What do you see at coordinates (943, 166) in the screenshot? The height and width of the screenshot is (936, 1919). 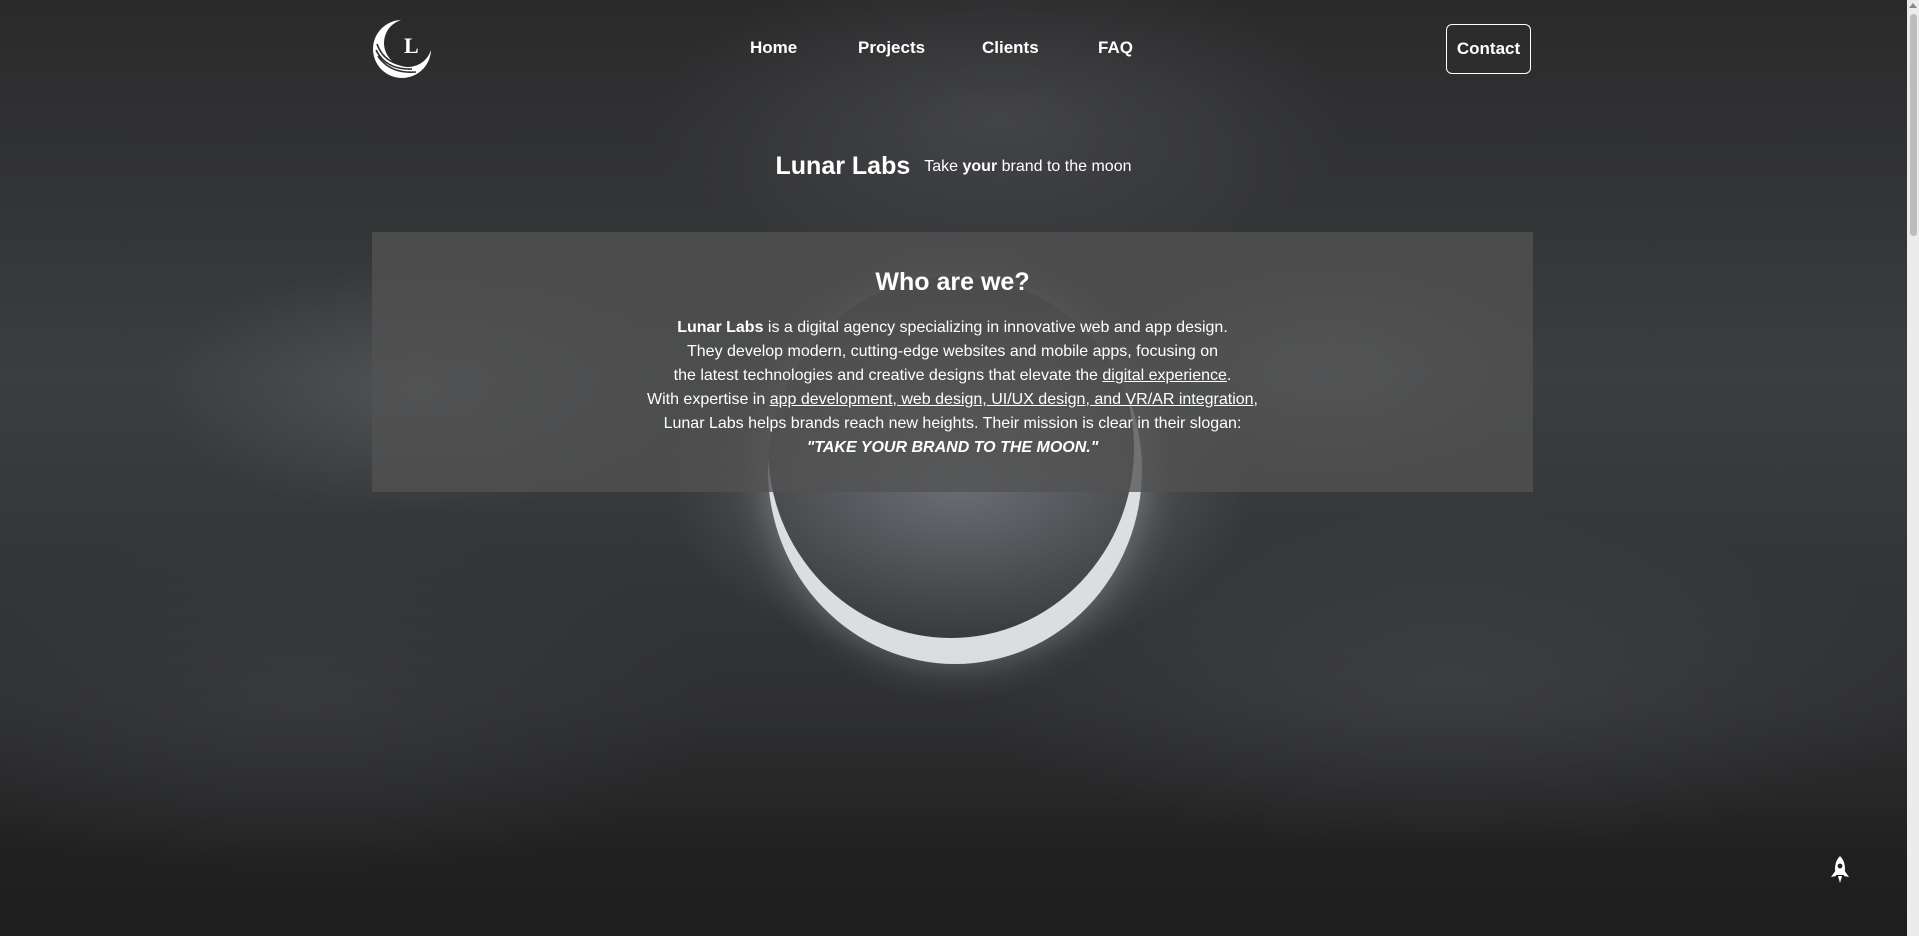 I see `tagline-pre: Take` at bounding box center [943, 166].